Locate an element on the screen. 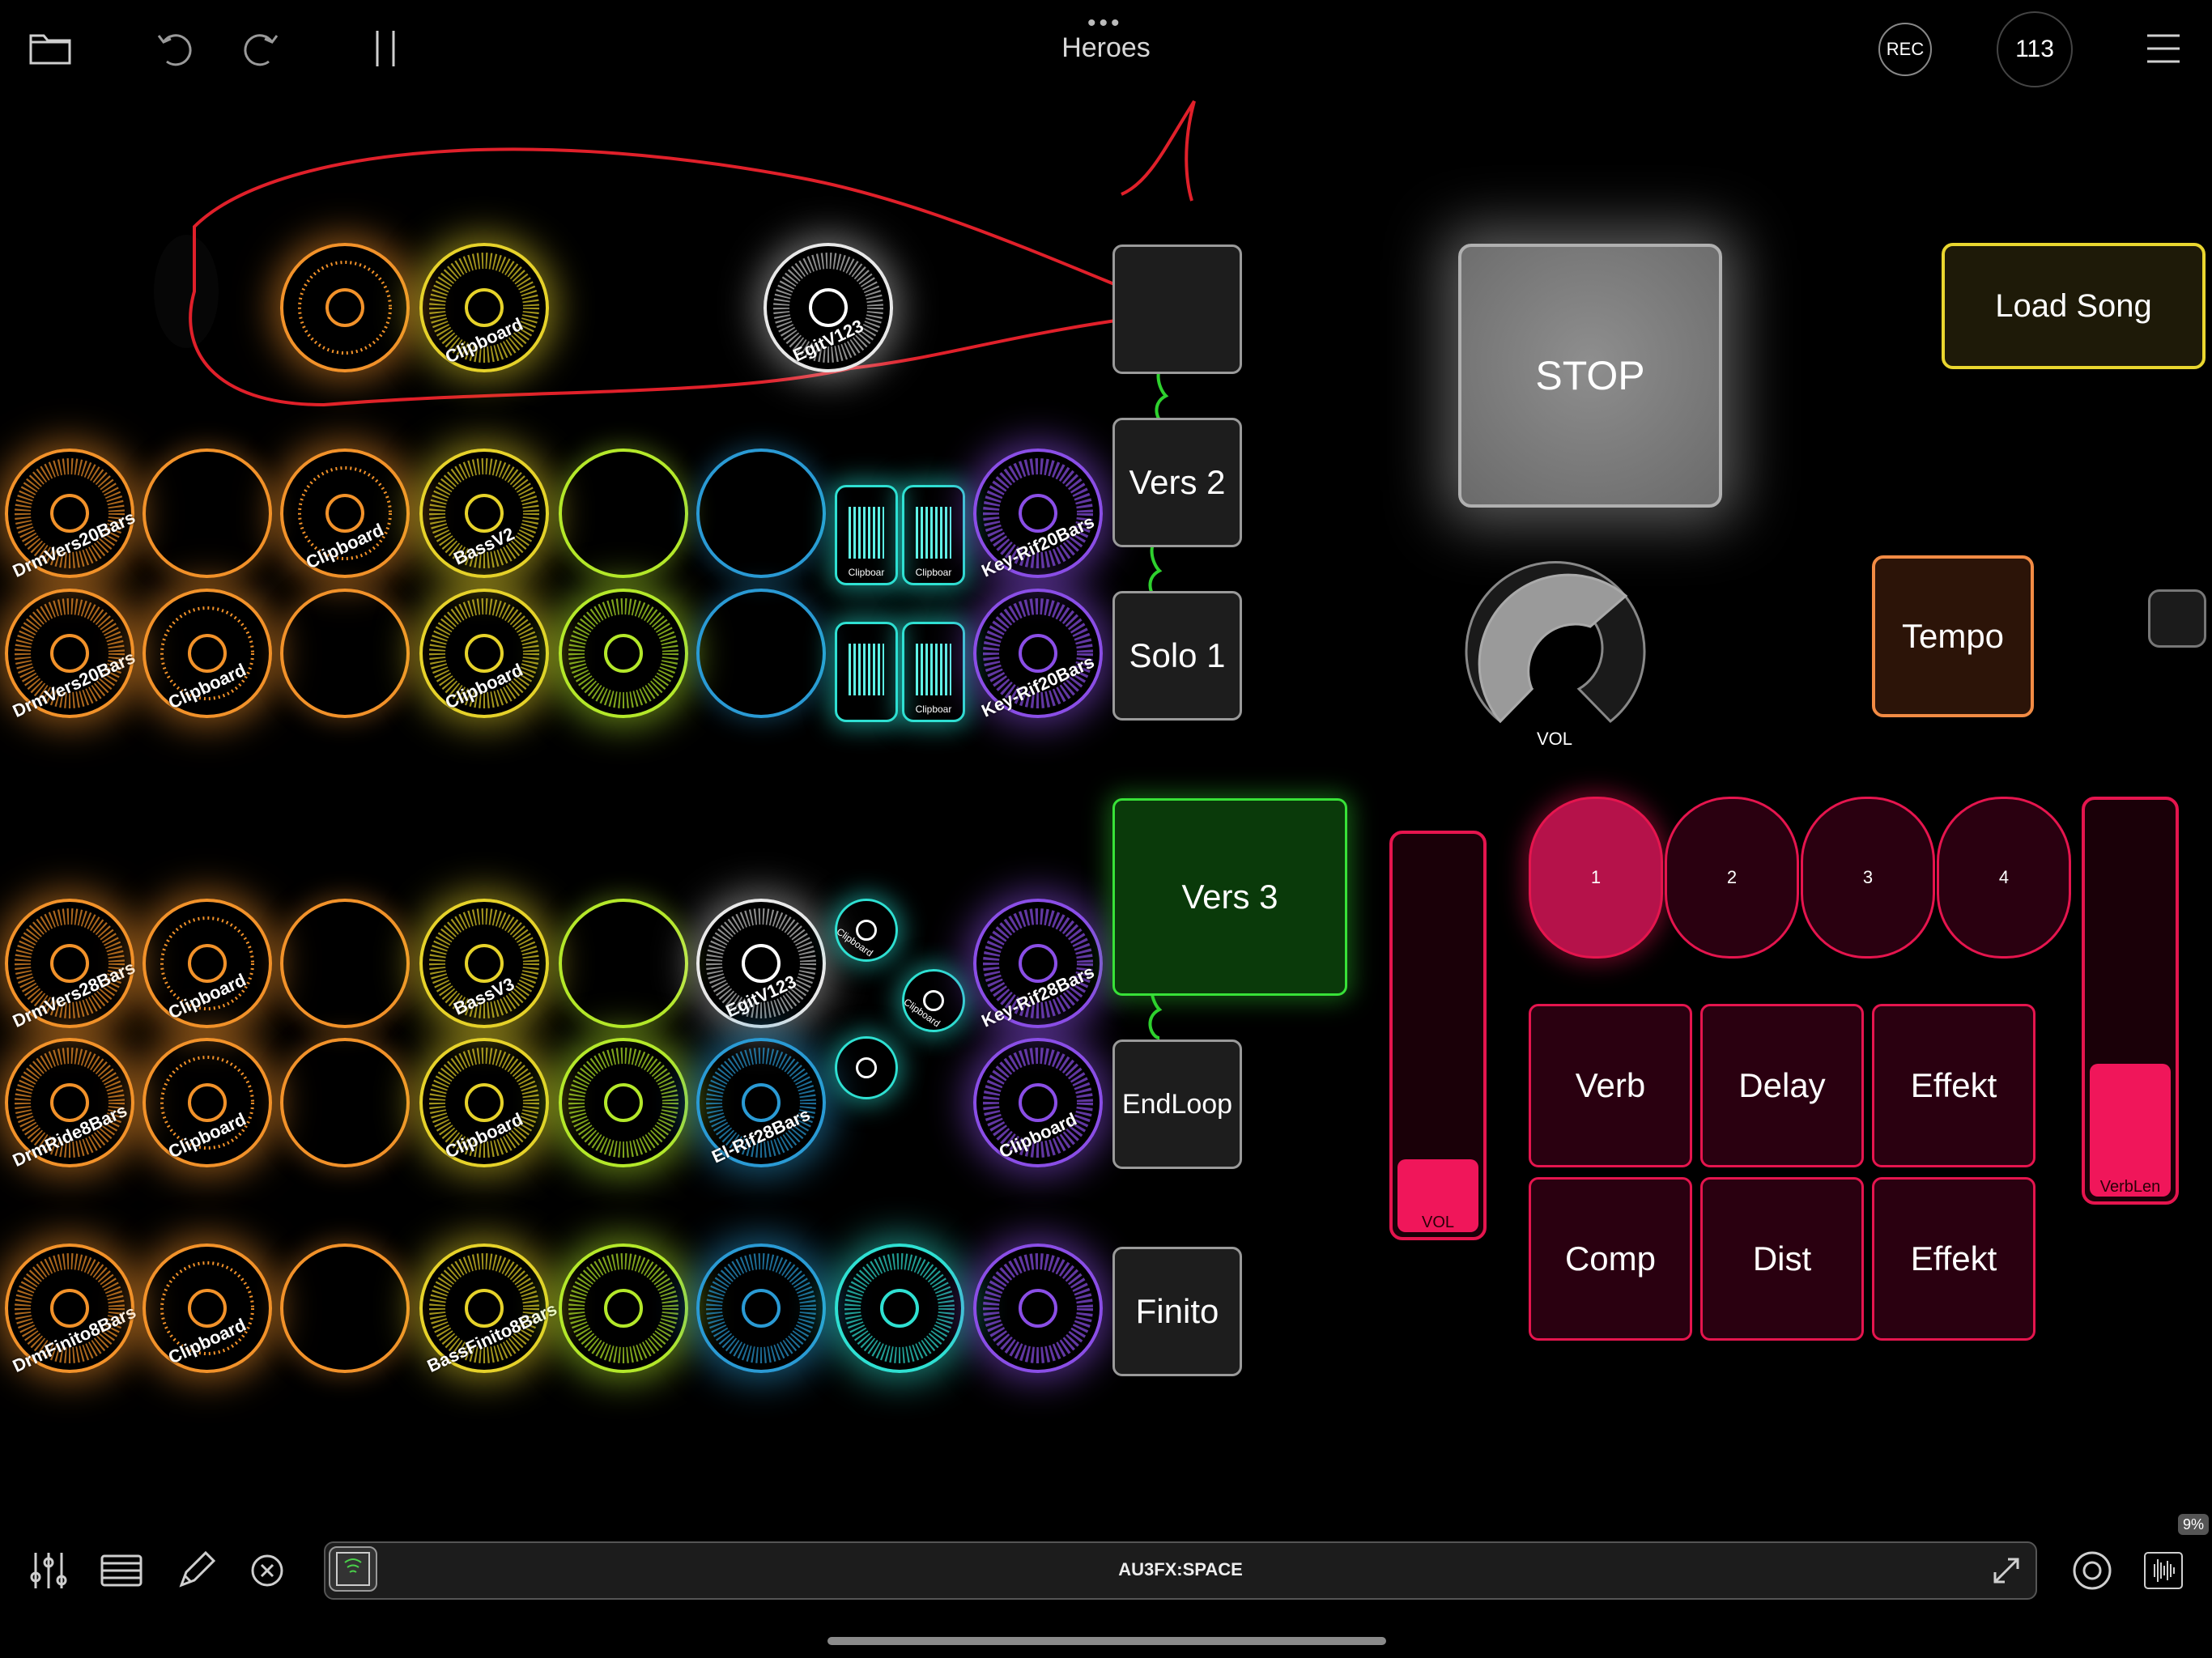  knob-arc-icon is located at coordinates (1556, 642).